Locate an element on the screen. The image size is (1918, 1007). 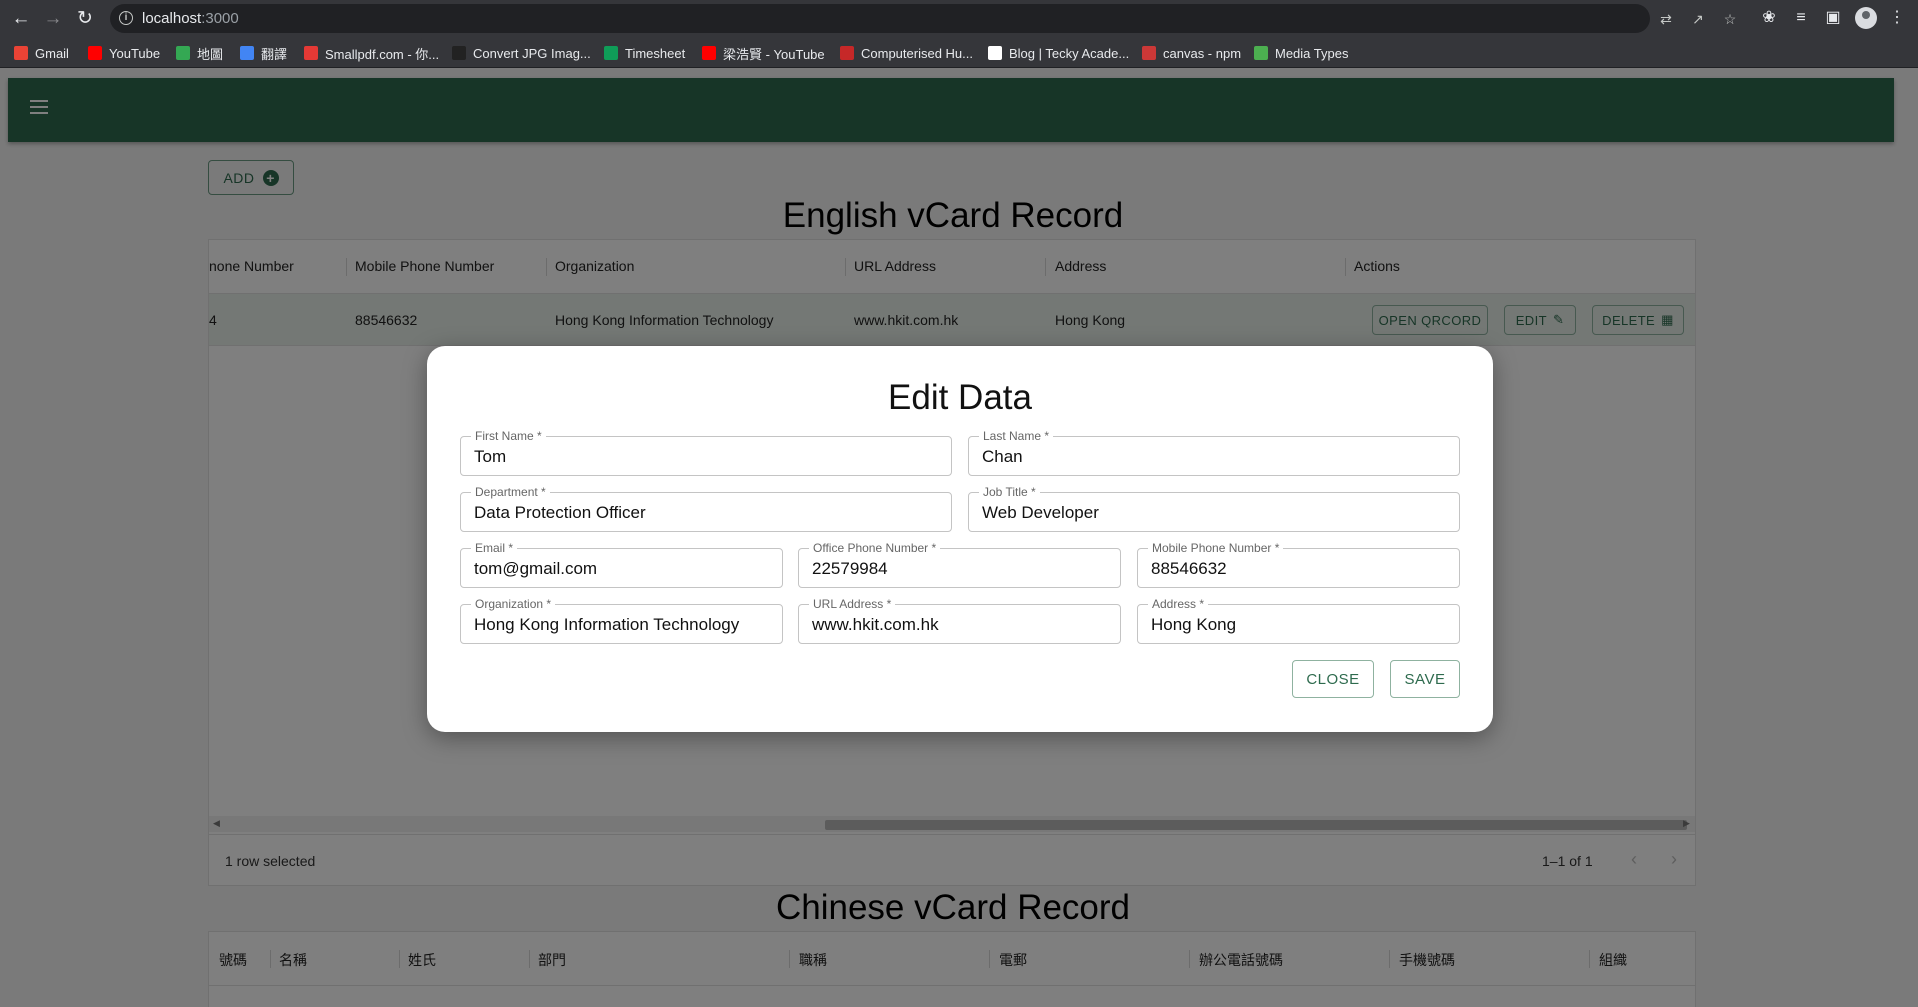
bookmark-item: canvas - npm is located at coordinates (1191, 53).